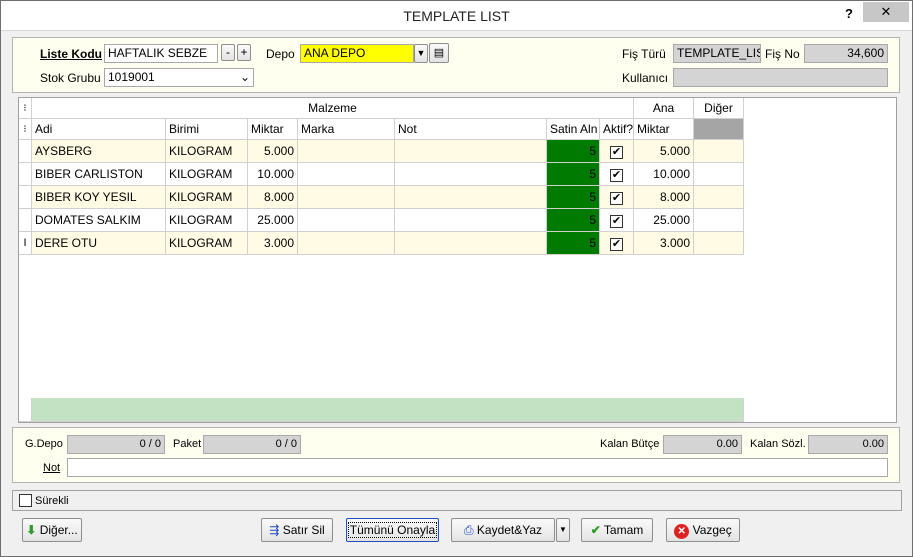 The width and height of the screenshot is (913, 557). Describe the element at coordinates (179, 77) in the screenshot. I see `stok-grubu-select: 1019001 ⌄` at that location.